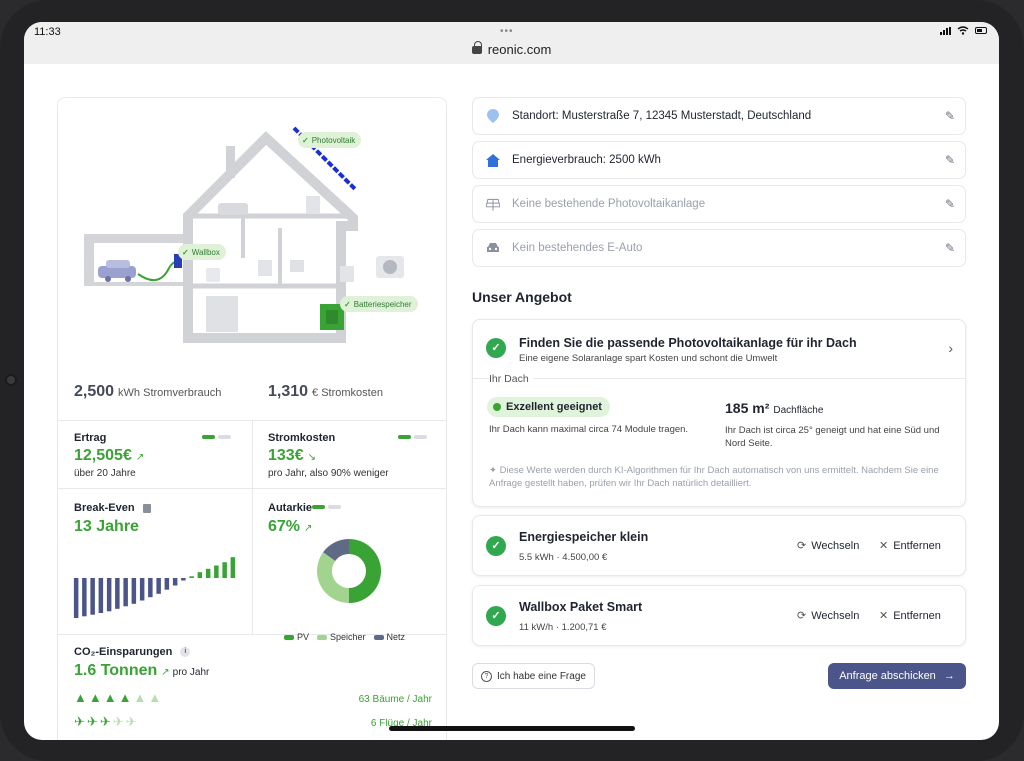 The height and width of the screenshot is (761, 1024). I want to click on lock-icon, so click(476, 47).